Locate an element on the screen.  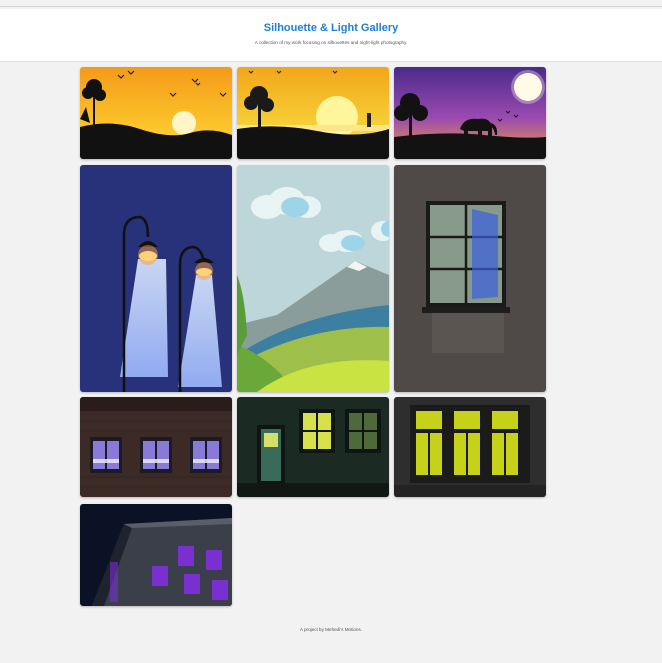
gallery-item-yellow-windows is located at coordinates (470, 447).